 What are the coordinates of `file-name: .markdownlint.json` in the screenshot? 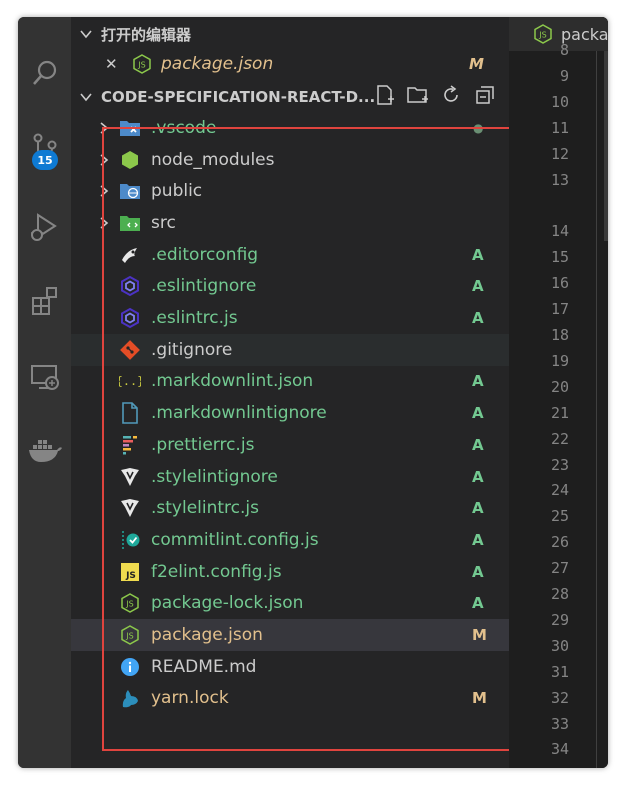 It's located at (232, 381).